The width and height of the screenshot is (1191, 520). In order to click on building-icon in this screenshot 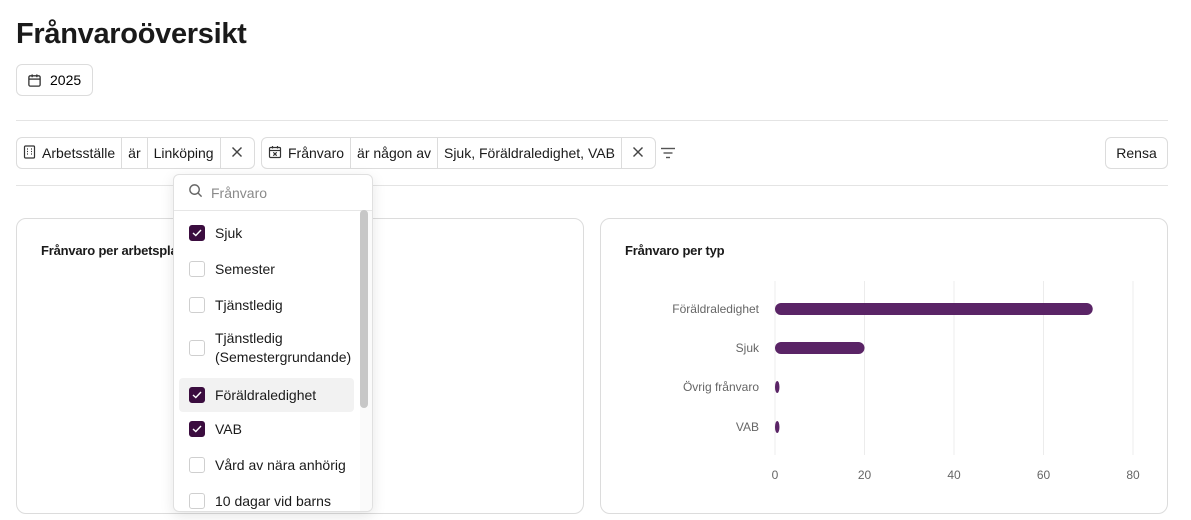, I will do `click(29, 153)`.